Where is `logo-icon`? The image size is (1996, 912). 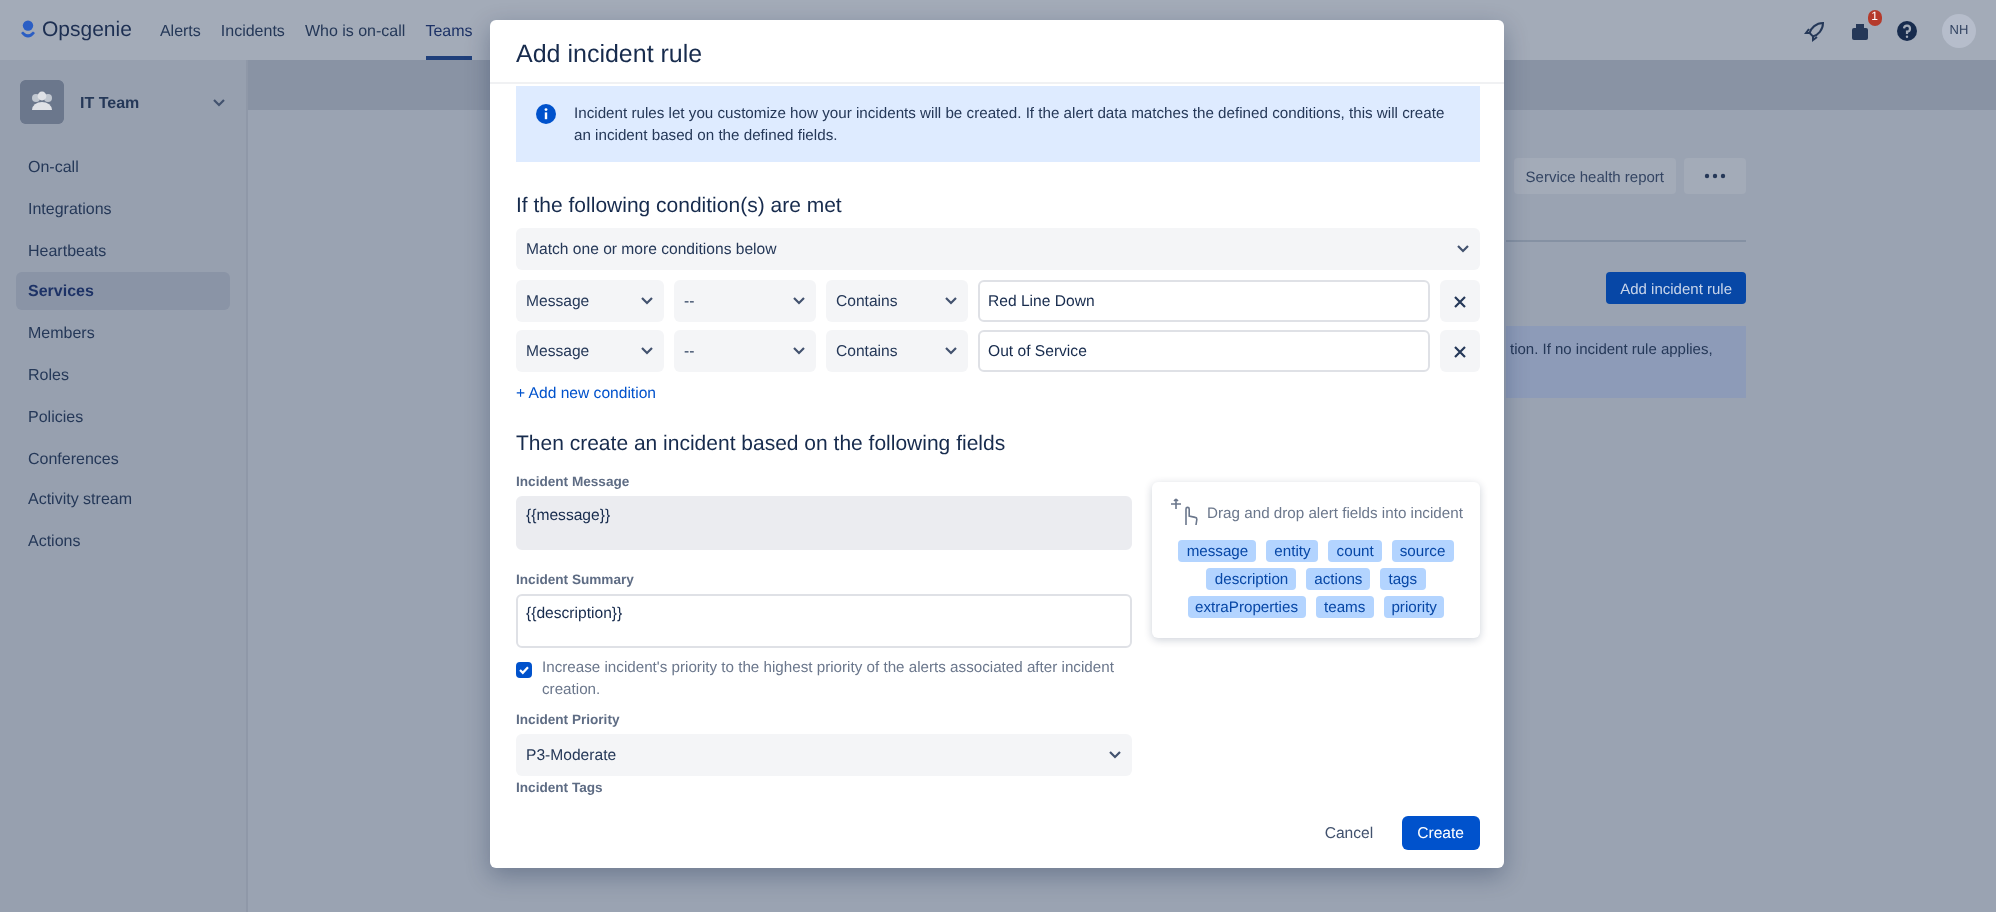 logo-icon is located at coordinates (28, 30).